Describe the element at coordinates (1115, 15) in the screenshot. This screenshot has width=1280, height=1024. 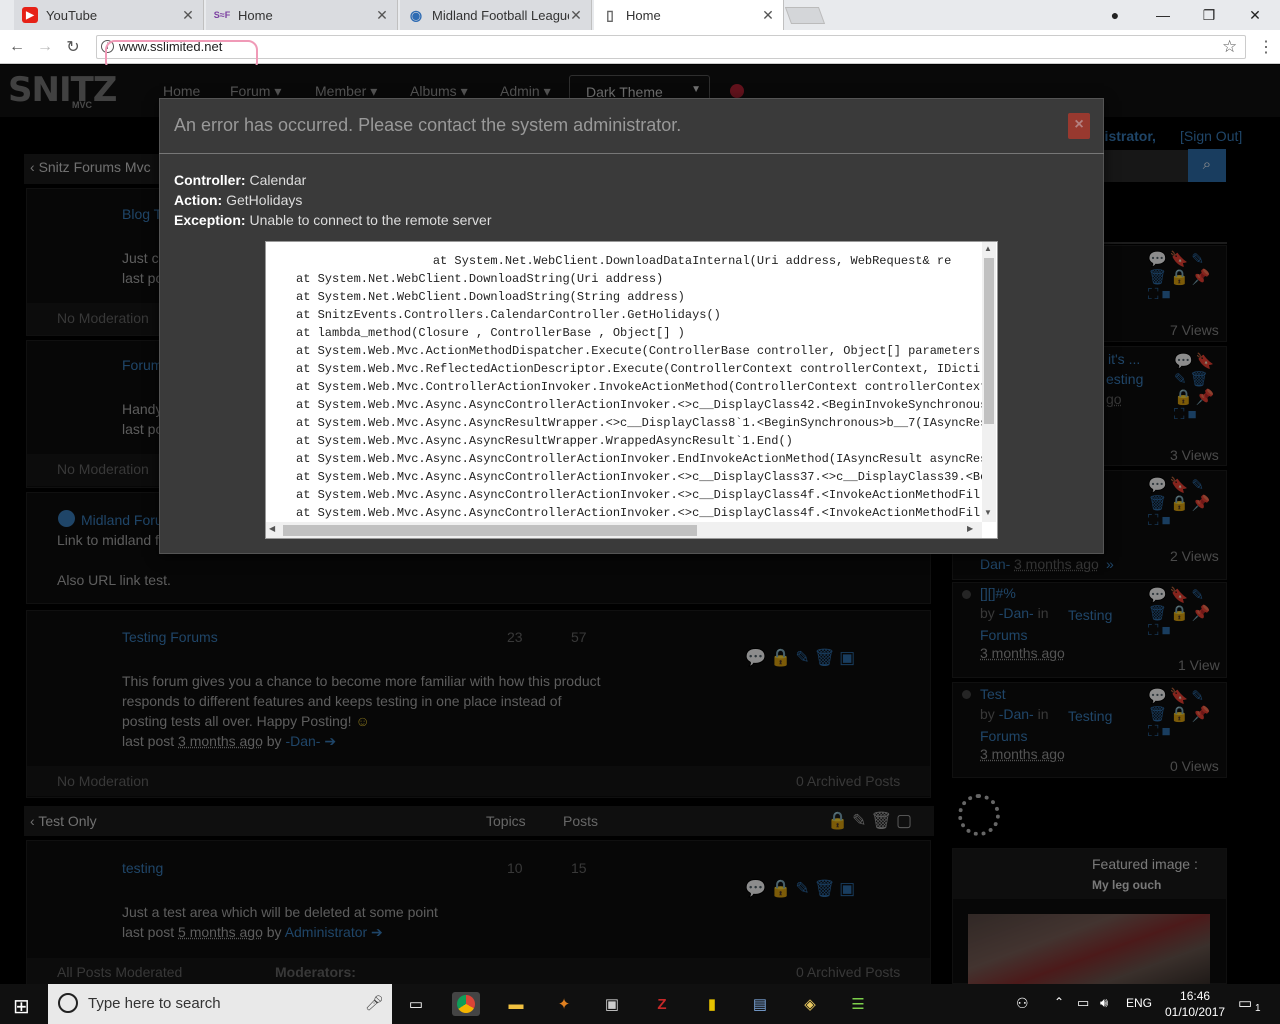
I see `profile-icon: ●` at that location.